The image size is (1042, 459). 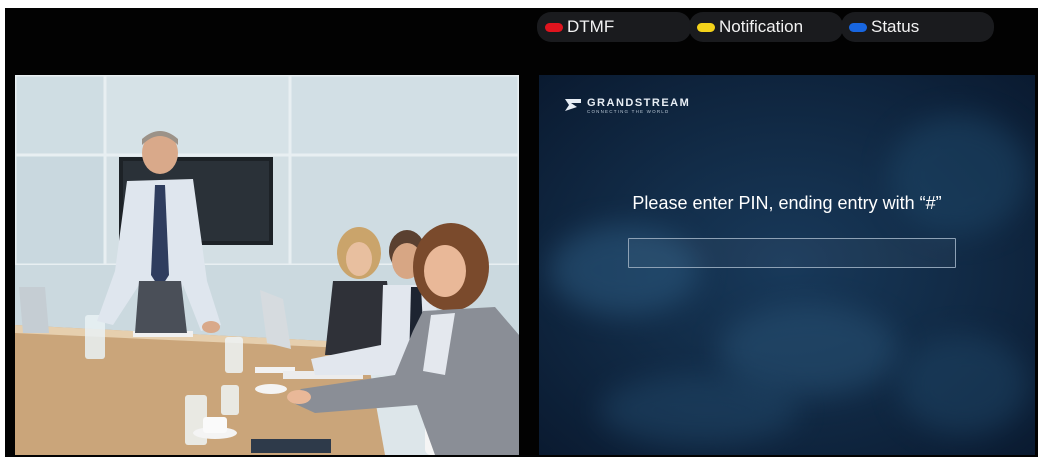 I want to click on dtmf-indicator: DTMF, so click(x=614, y=27).